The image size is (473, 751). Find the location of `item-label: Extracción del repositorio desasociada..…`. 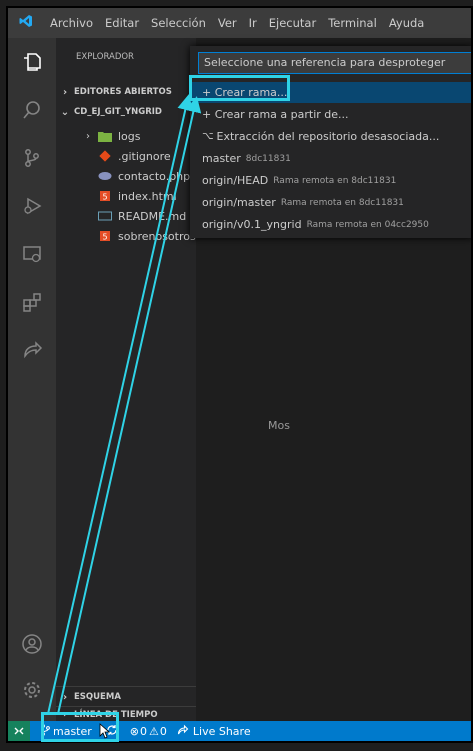

item-label: Extracción del repositorio desasociada..… is located at coordinates (328, 136).